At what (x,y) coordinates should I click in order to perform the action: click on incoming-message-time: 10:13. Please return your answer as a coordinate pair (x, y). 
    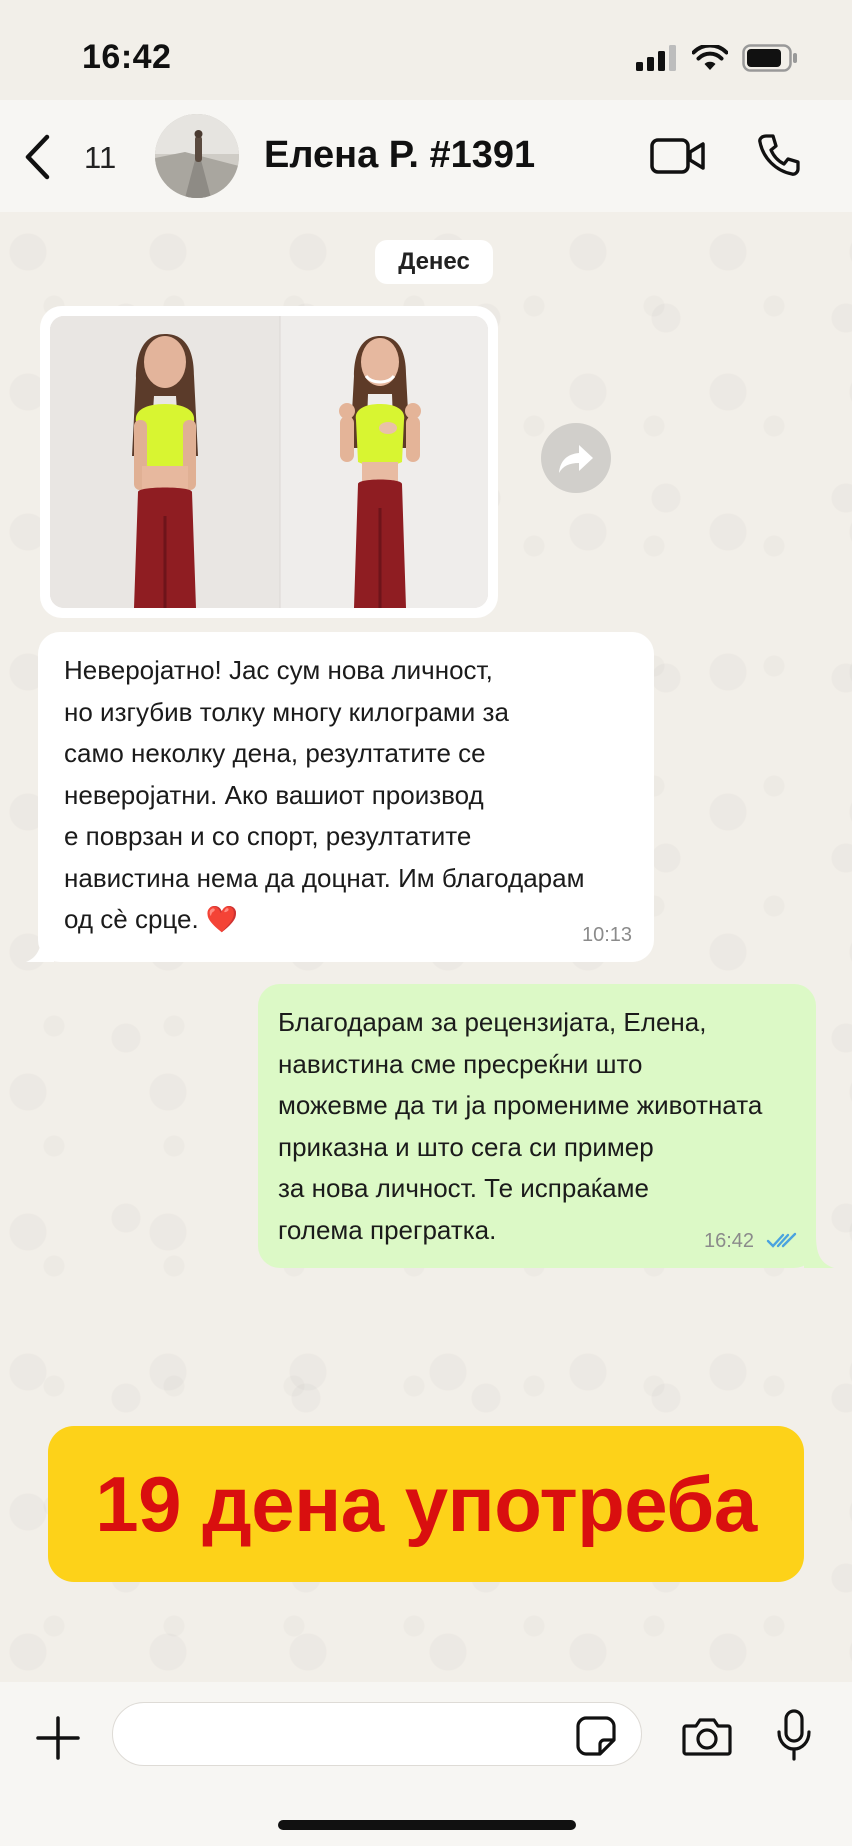
    Looking at the image, I should click on (607, 935).